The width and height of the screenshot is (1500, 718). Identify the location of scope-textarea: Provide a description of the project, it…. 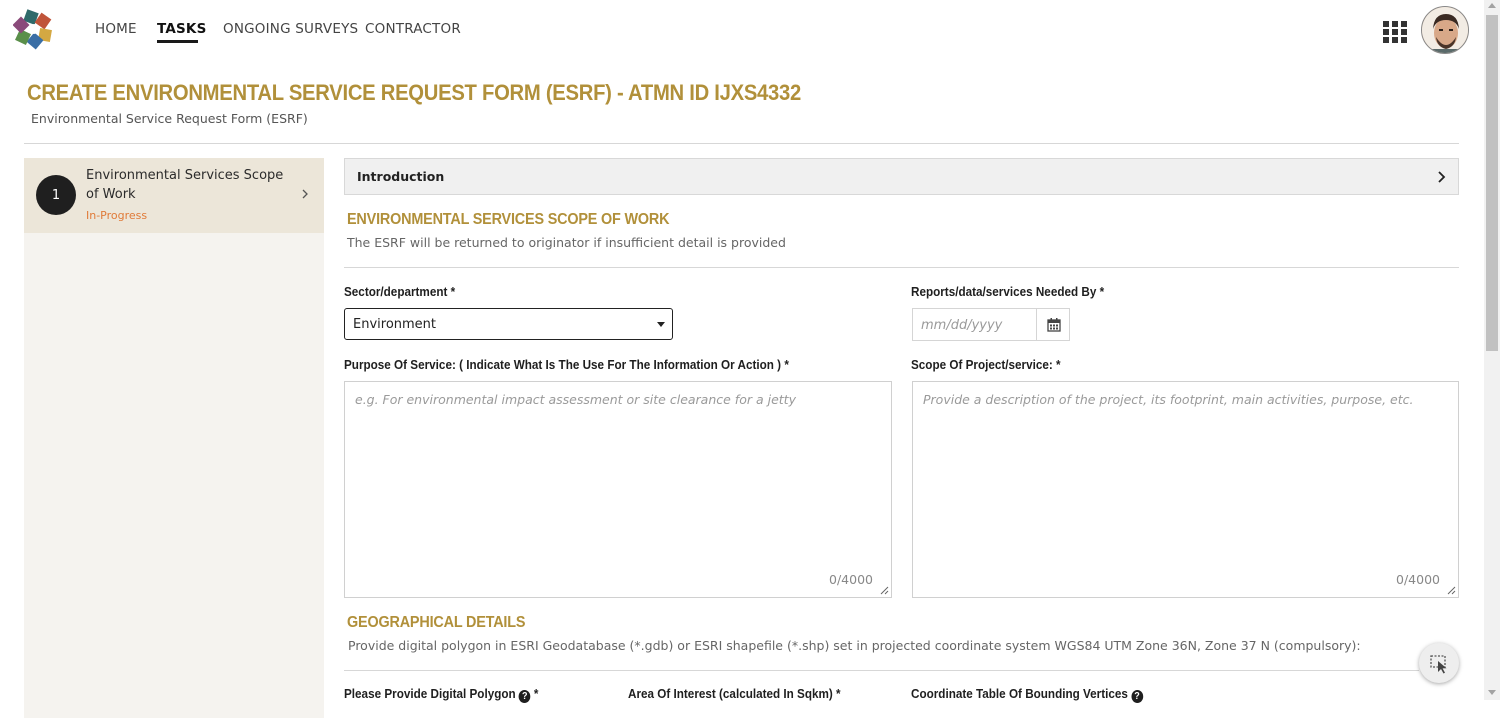
(1185, 489).